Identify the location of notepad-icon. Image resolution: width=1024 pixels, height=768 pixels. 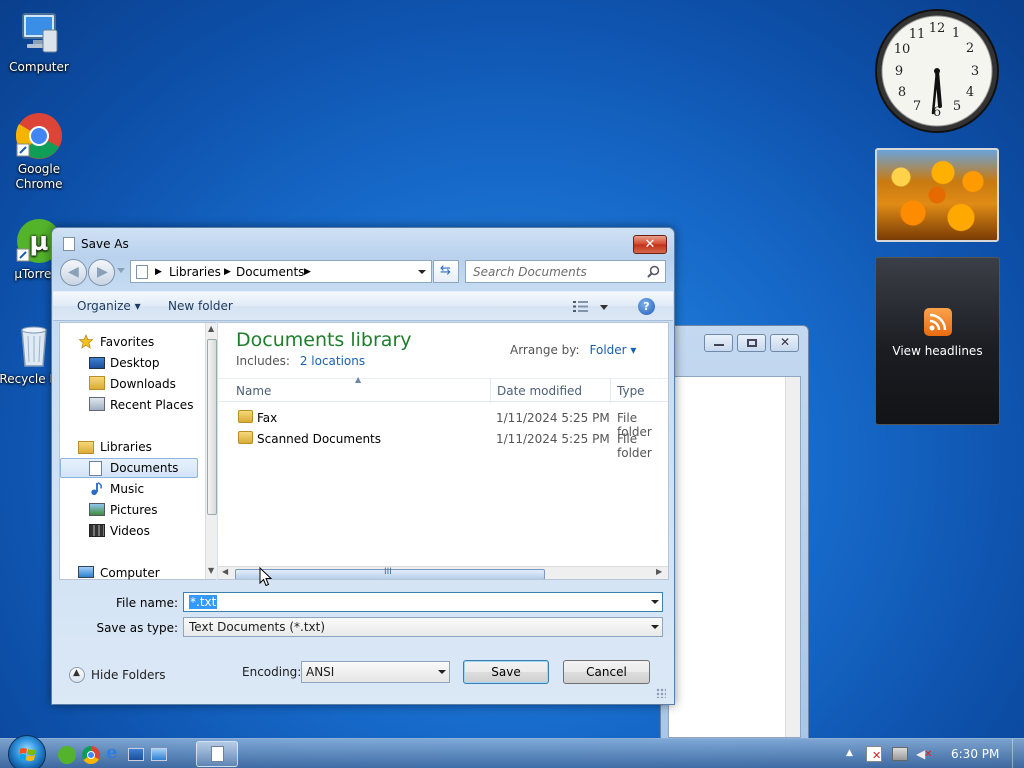
(217, 754).